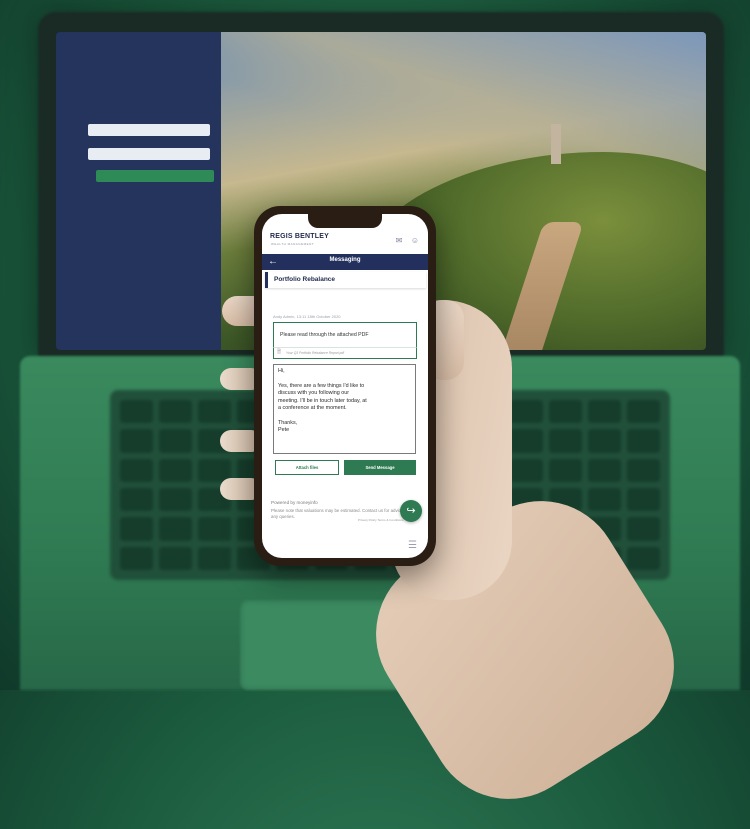 Image resolution: width=750 pixels, height=829 pixels. What do you see at coordinates (307, 467) in the screenshot?
I see `attach-files-button: Attach files` at bounding box center [307, 467].